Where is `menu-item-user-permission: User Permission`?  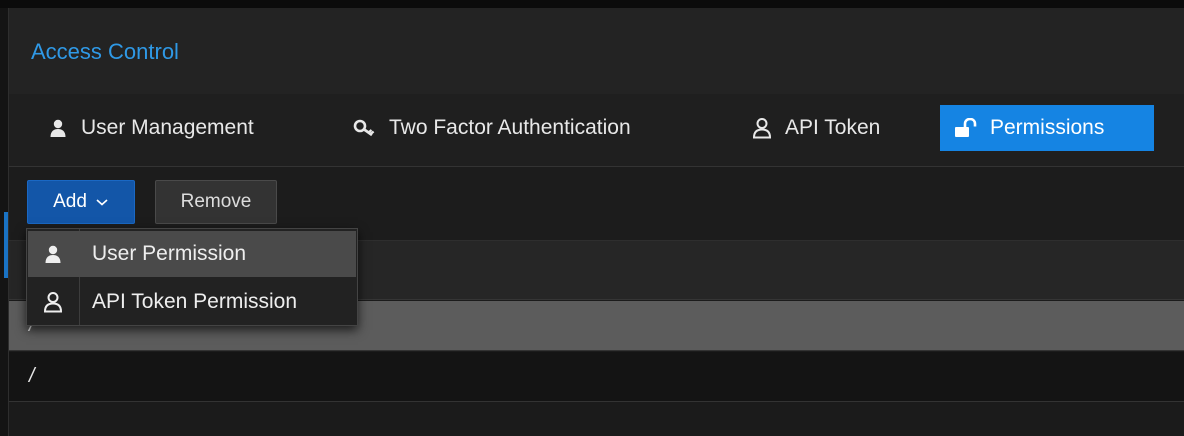
menu-item-user-permission: User Permission is located at coordinates (192, 254).